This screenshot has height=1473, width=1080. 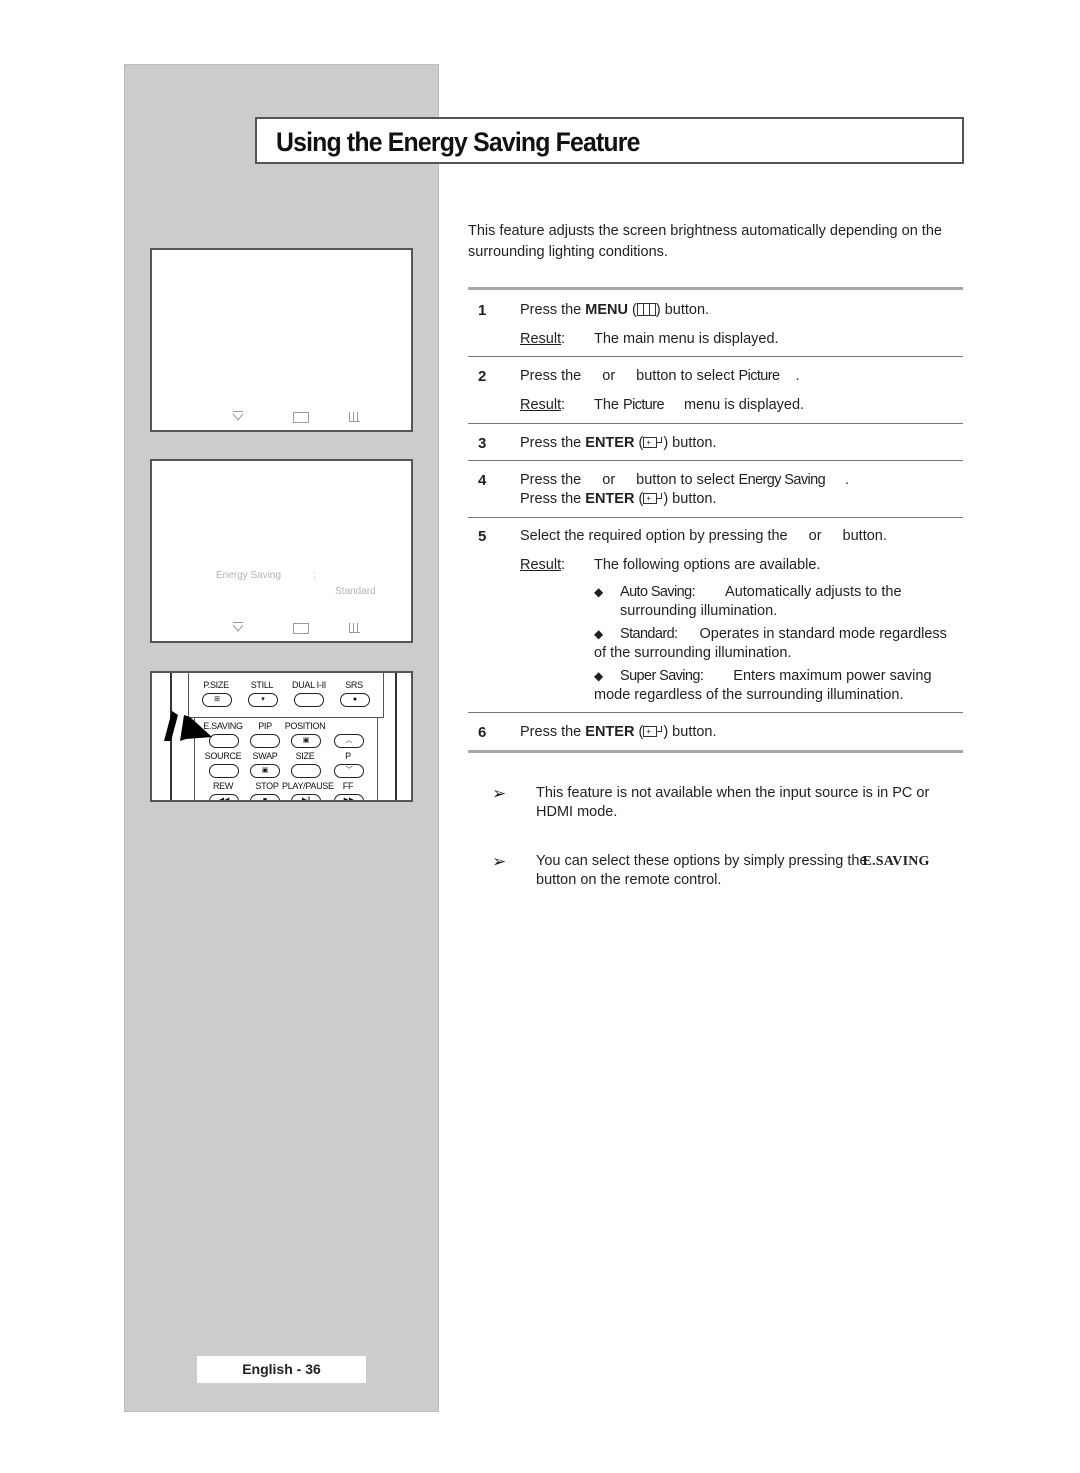 I want to click on remote-label-still: STILL, so click(x=262, y=685).